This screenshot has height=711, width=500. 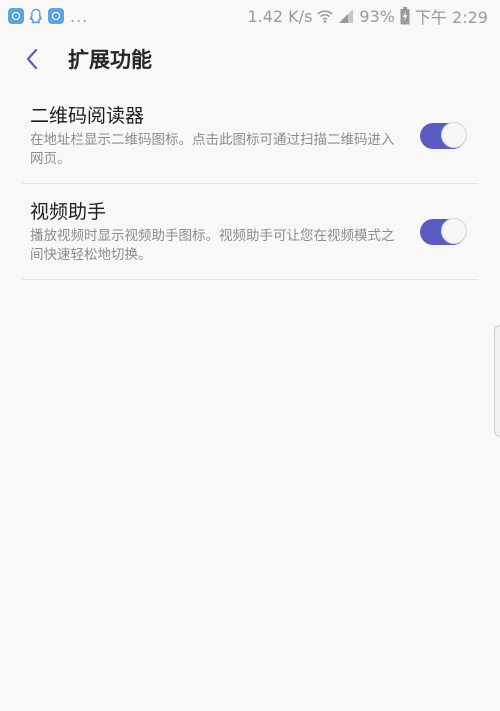 I want to click on battery-percentage: 93%, so click(x=377, y=16).